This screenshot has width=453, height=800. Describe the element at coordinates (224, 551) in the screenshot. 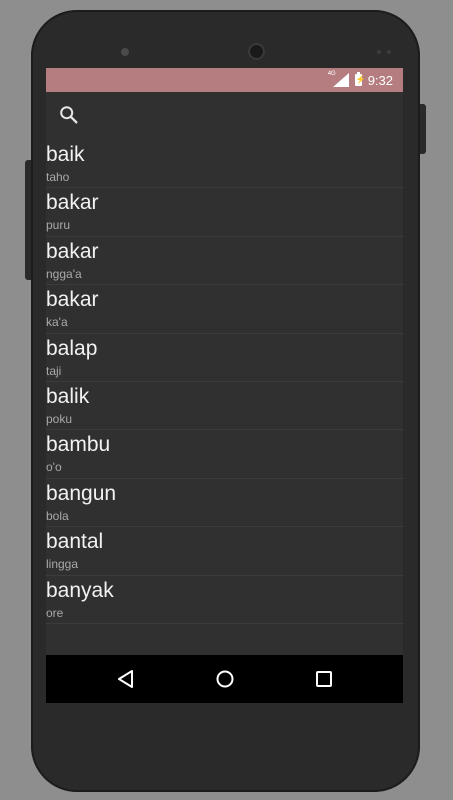

I see `list-item: bantal lingga` at that location.